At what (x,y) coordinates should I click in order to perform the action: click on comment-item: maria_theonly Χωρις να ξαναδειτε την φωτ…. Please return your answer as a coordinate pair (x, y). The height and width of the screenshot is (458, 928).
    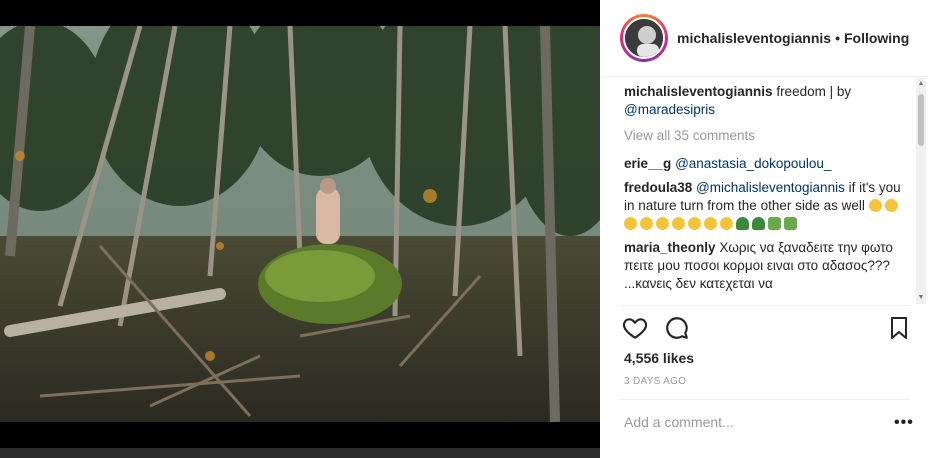
    Looking at the image, I should click on (769, 266).